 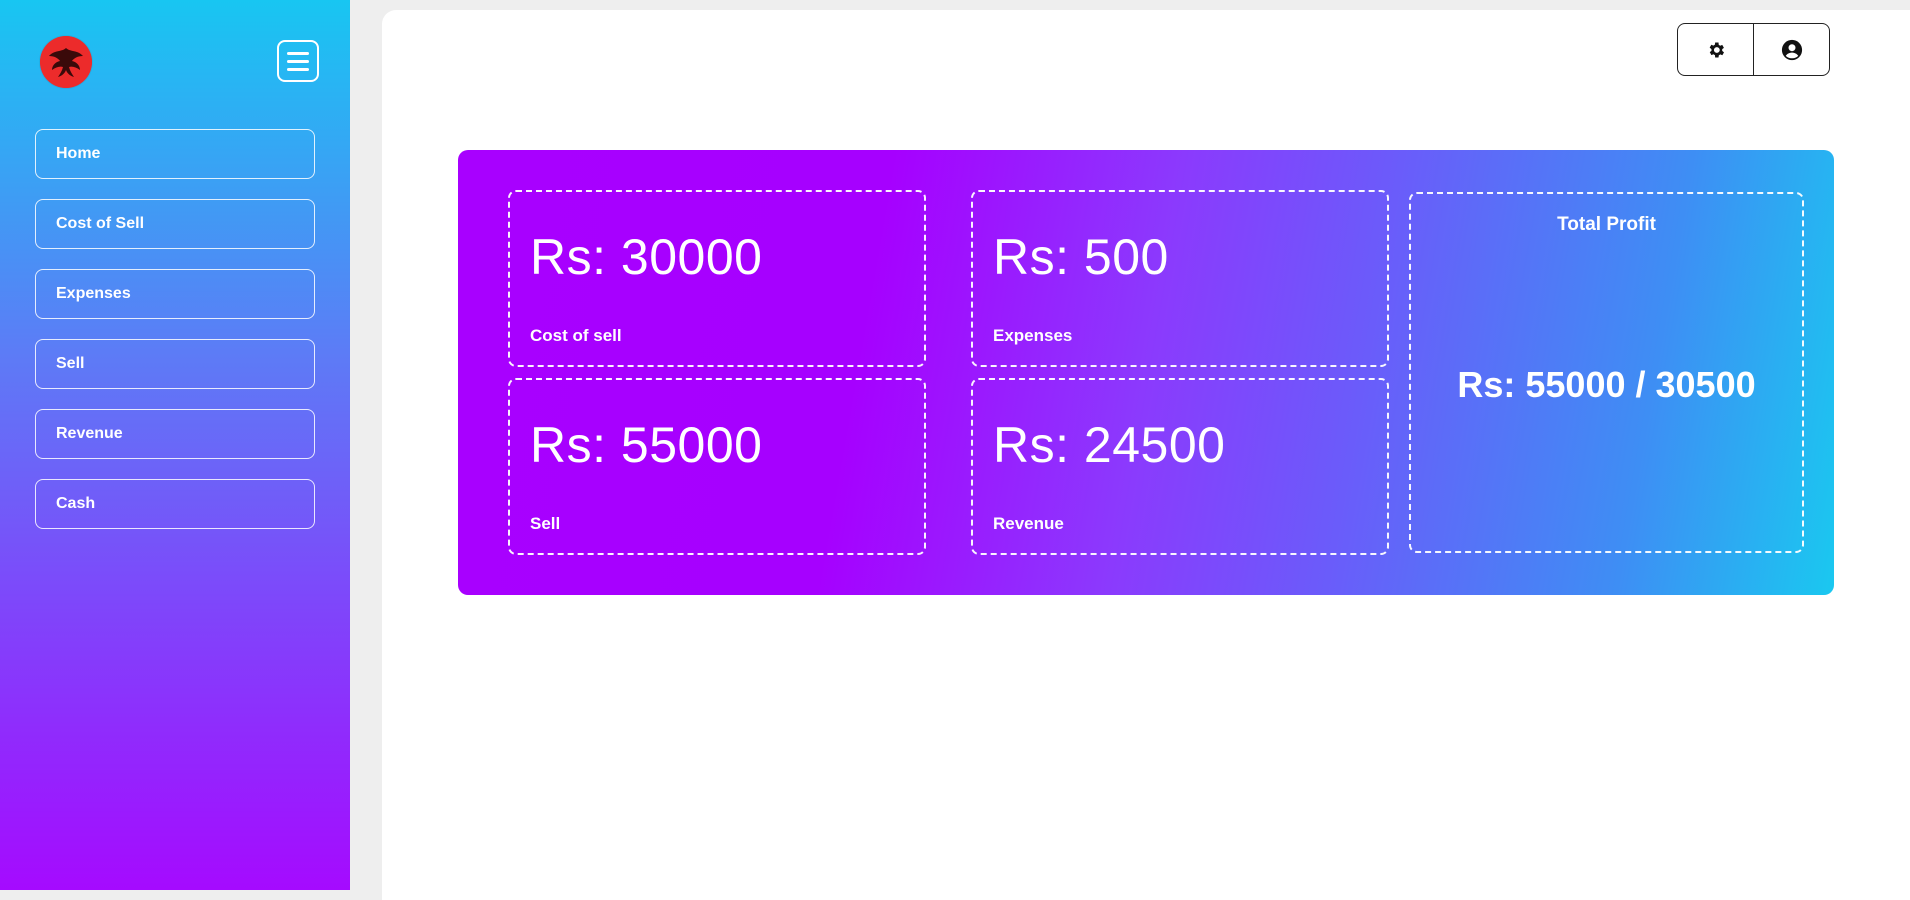 What do you see at coordinates (646, 257) in the screenshot?
I see `cost-of-sell-amount: Rs: 30000` at bounding box center [646, 257].